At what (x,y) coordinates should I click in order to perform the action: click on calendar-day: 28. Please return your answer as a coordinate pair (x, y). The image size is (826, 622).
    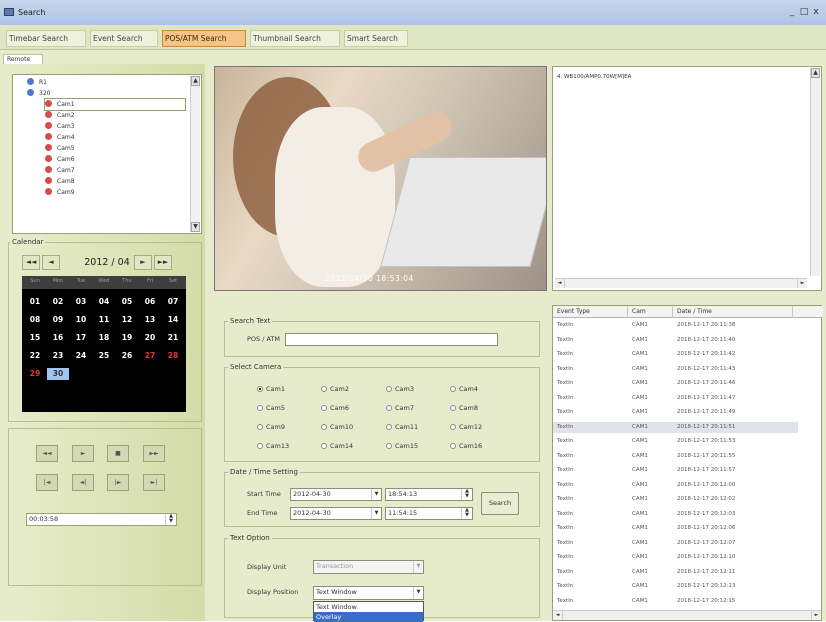
    Looking at the image, I should click on (173, 356).